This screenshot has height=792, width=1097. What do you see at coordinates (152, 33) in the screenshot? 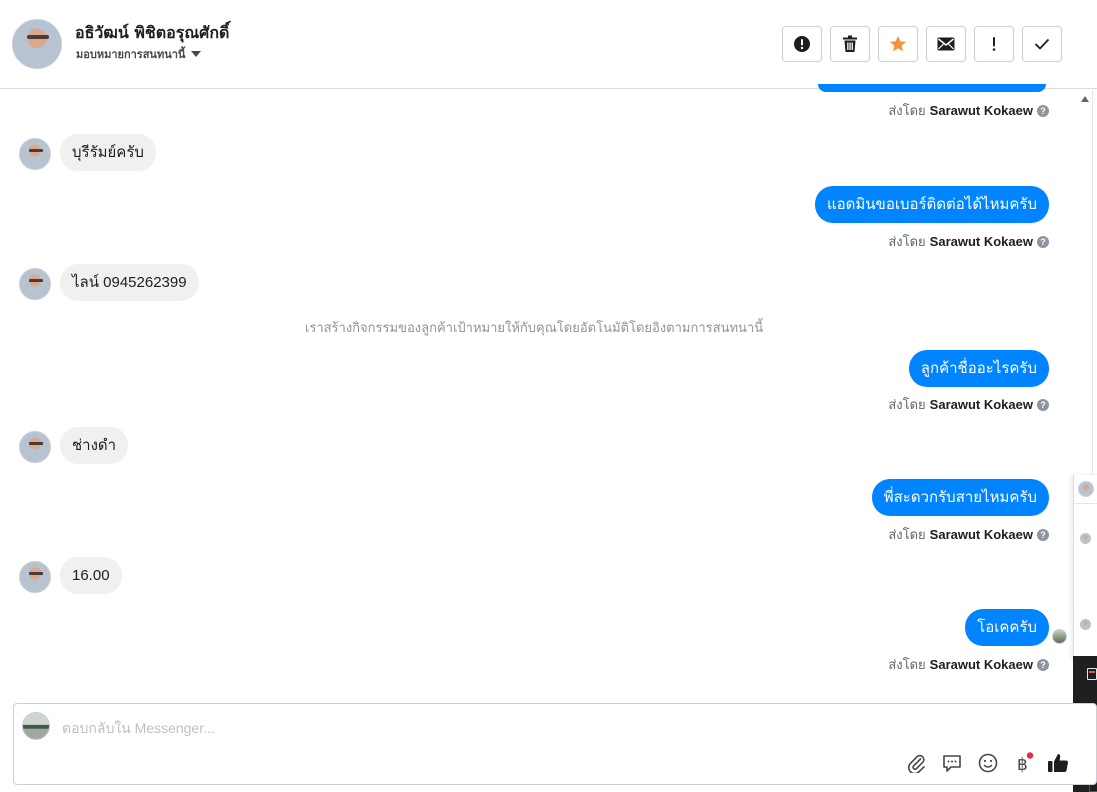
I see `contact-name: อธิวัฒน์ พิชิตอรุณศักดิ์` at bounding box center [152, 33].